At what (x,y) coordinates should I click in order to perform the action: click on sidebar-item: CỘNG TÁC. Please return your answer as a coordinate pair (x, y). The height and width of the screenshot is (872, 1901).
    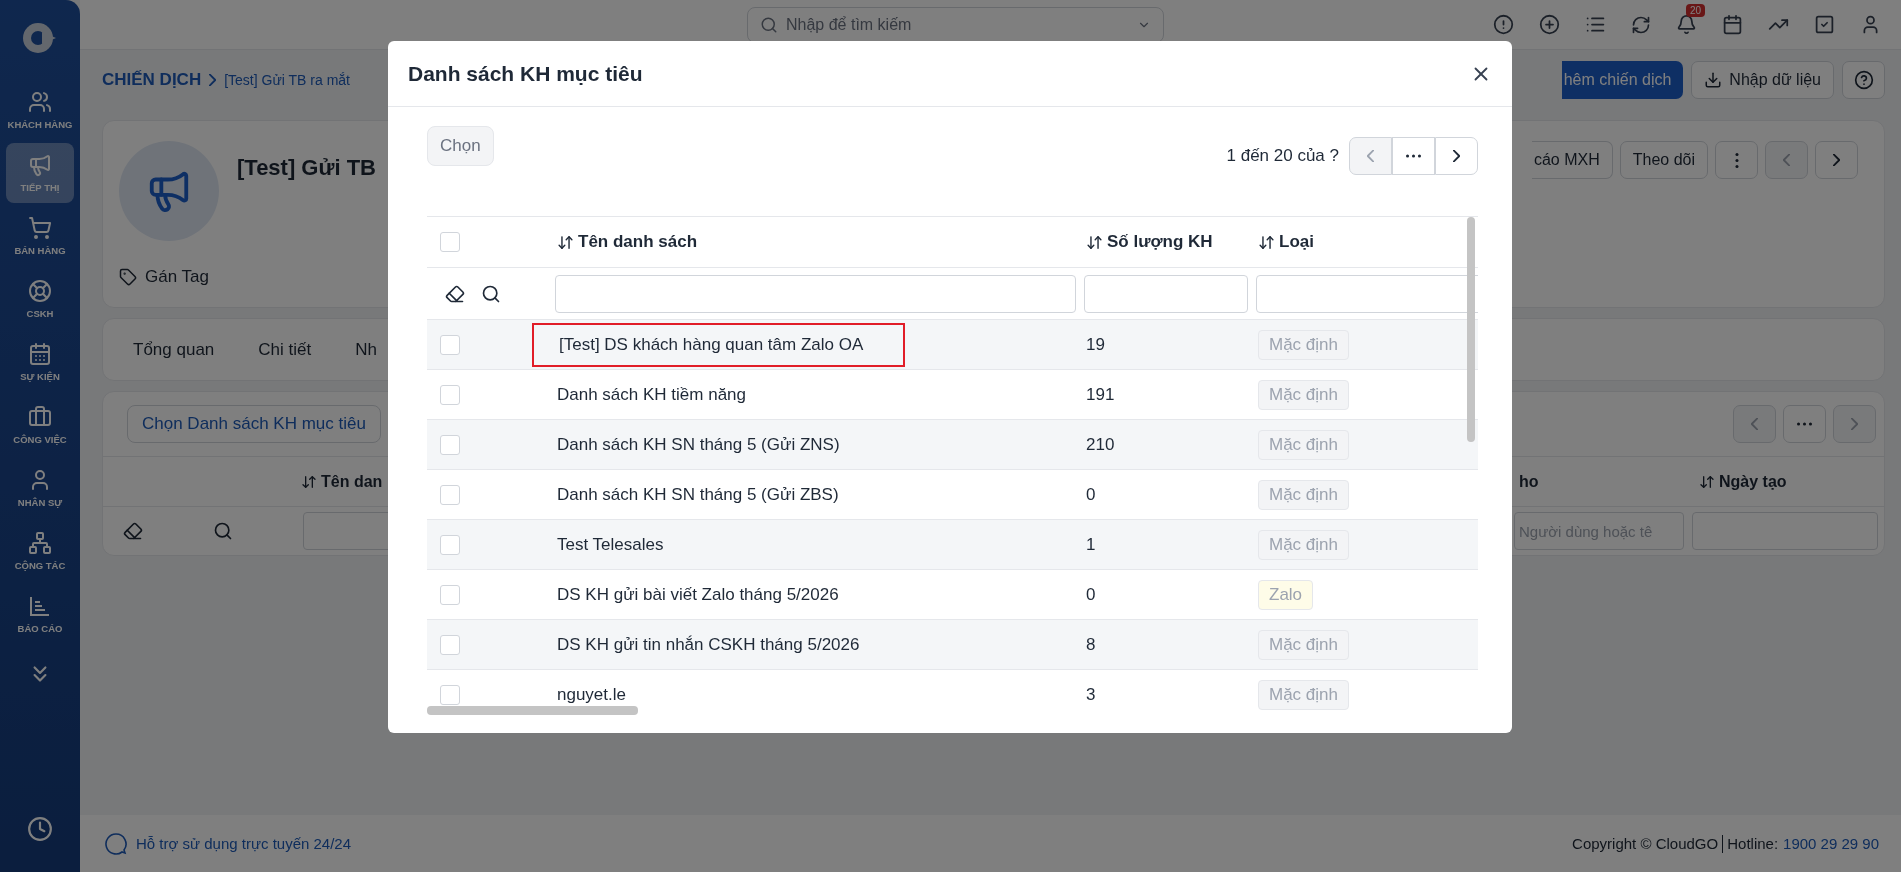
    Looking at the image, I should click on (40, 551).